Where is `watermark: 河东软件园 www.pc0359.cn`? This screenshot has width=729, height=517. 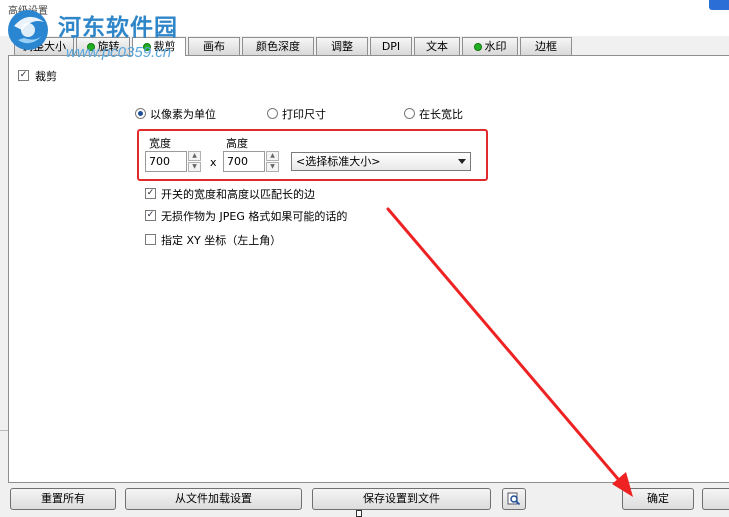
watermark: 河东软件园 www.pc0359.cn is located at coordinates (104, 32).